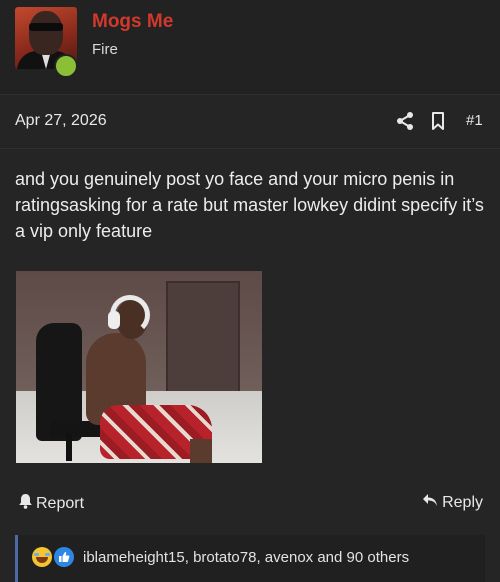  I want to click on reply-arrow-icon, so click(430, 502).